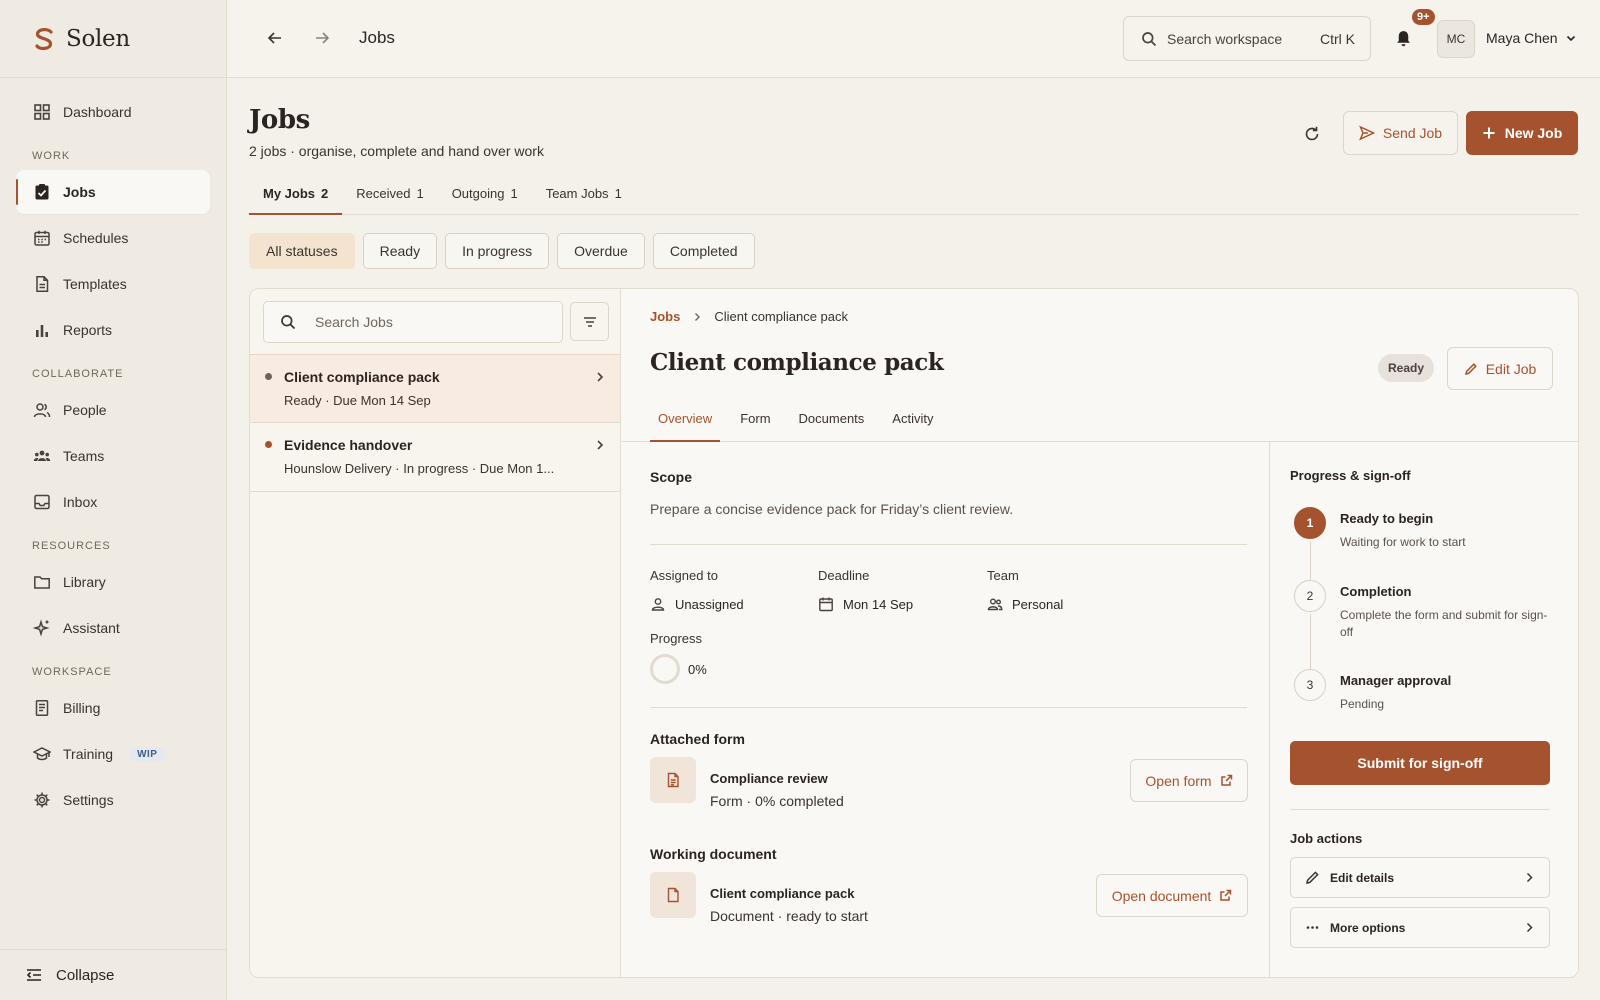  What do you see at coordinates (413, 322) in the screenshot?
I see `job-search-input: Search Jobs` at bounding box center [413, 322].